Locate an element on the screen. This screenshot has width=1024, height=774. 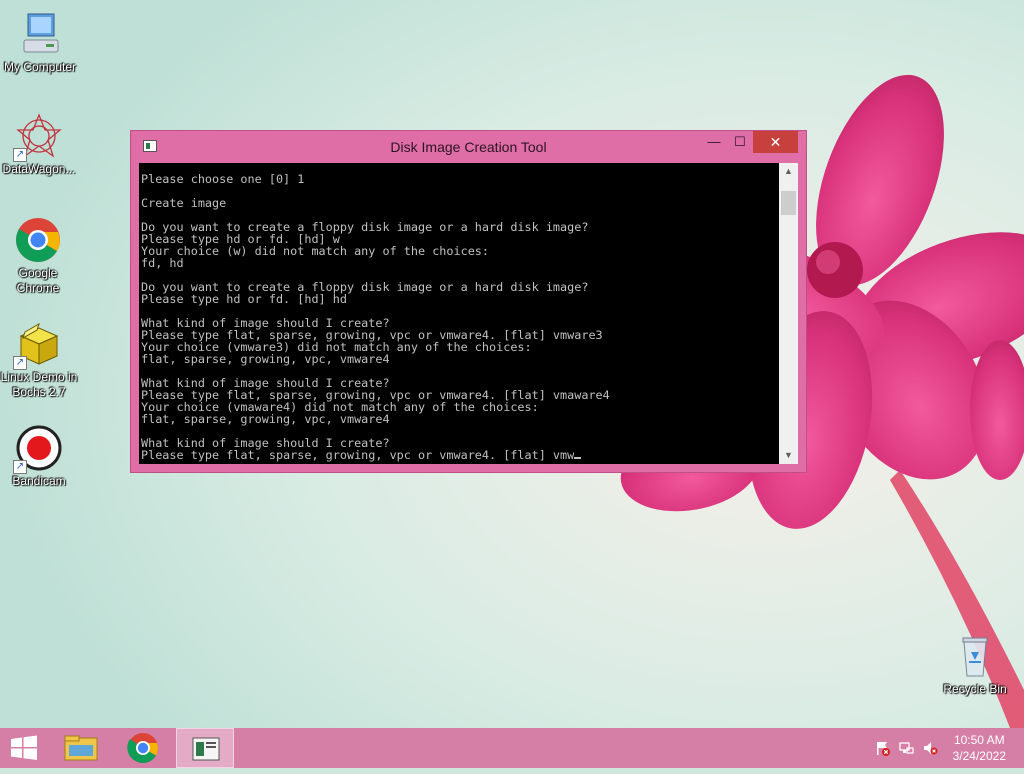
system-clock: 10:50 AM 3/24/2022 is located at coordinates (979, 748).